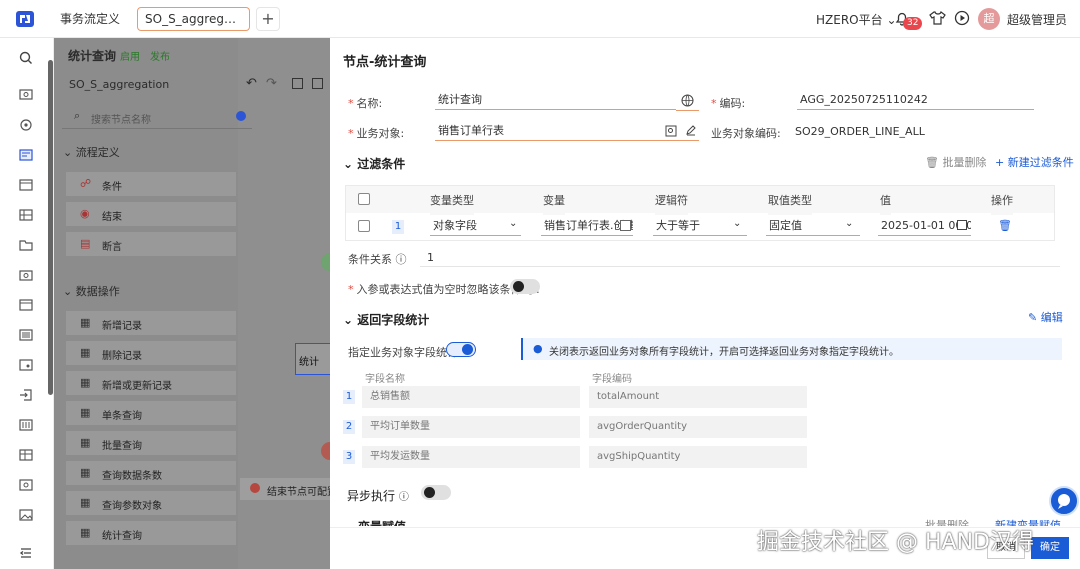 The image size is (1080, 569). I want to click on barcode-icon, so click(26, 425).